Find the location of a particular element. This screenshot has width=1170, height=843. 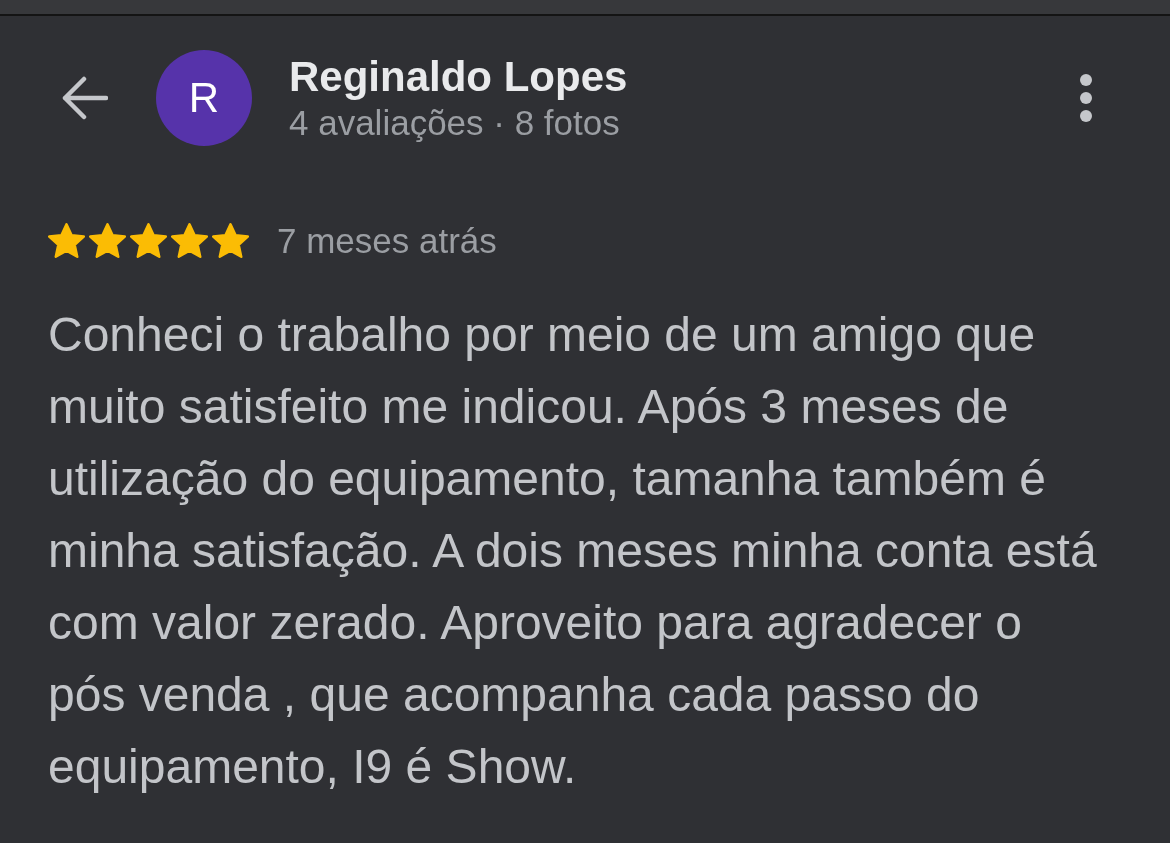

reviewer-stats: 4 avaliações · 8 fotos is located at coordinates (455, 122).